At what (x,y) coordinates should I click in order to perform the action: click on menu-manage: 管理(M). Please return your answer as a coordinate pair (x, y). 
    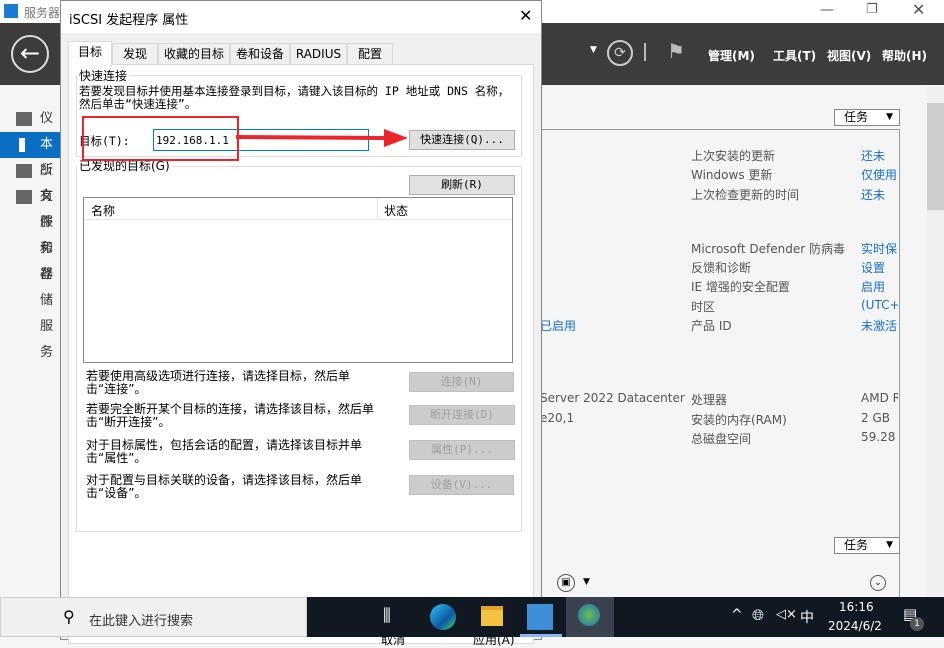
    Looking at the image, I should click on (731, 55).